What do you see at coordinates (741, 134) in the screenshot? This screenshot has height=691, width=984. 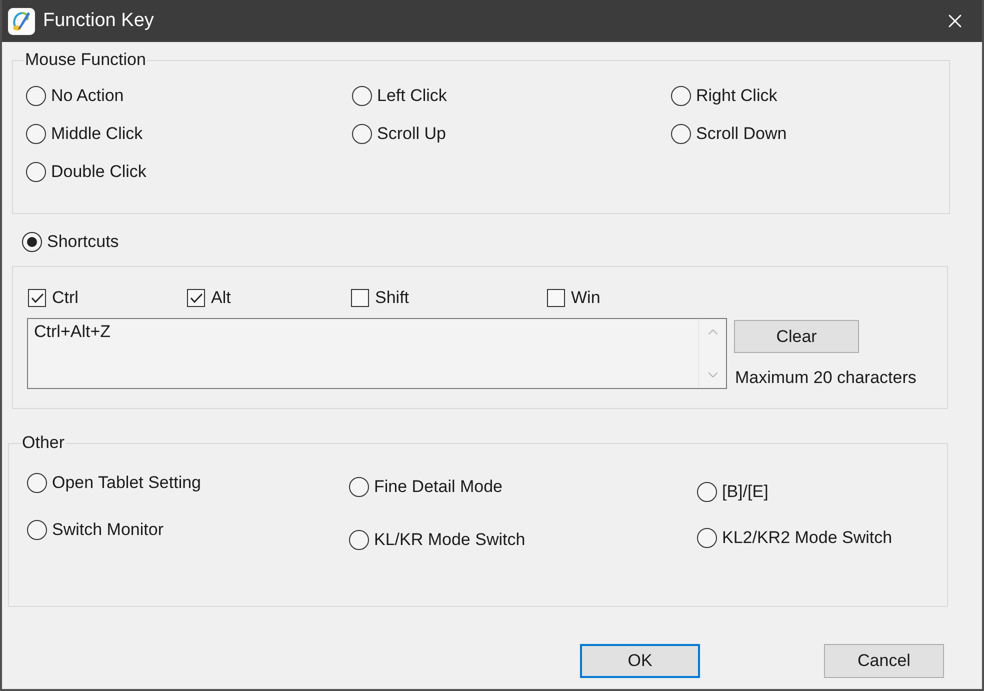 I see `radio-label: Scroll Down` at bounding box center [741, 134].